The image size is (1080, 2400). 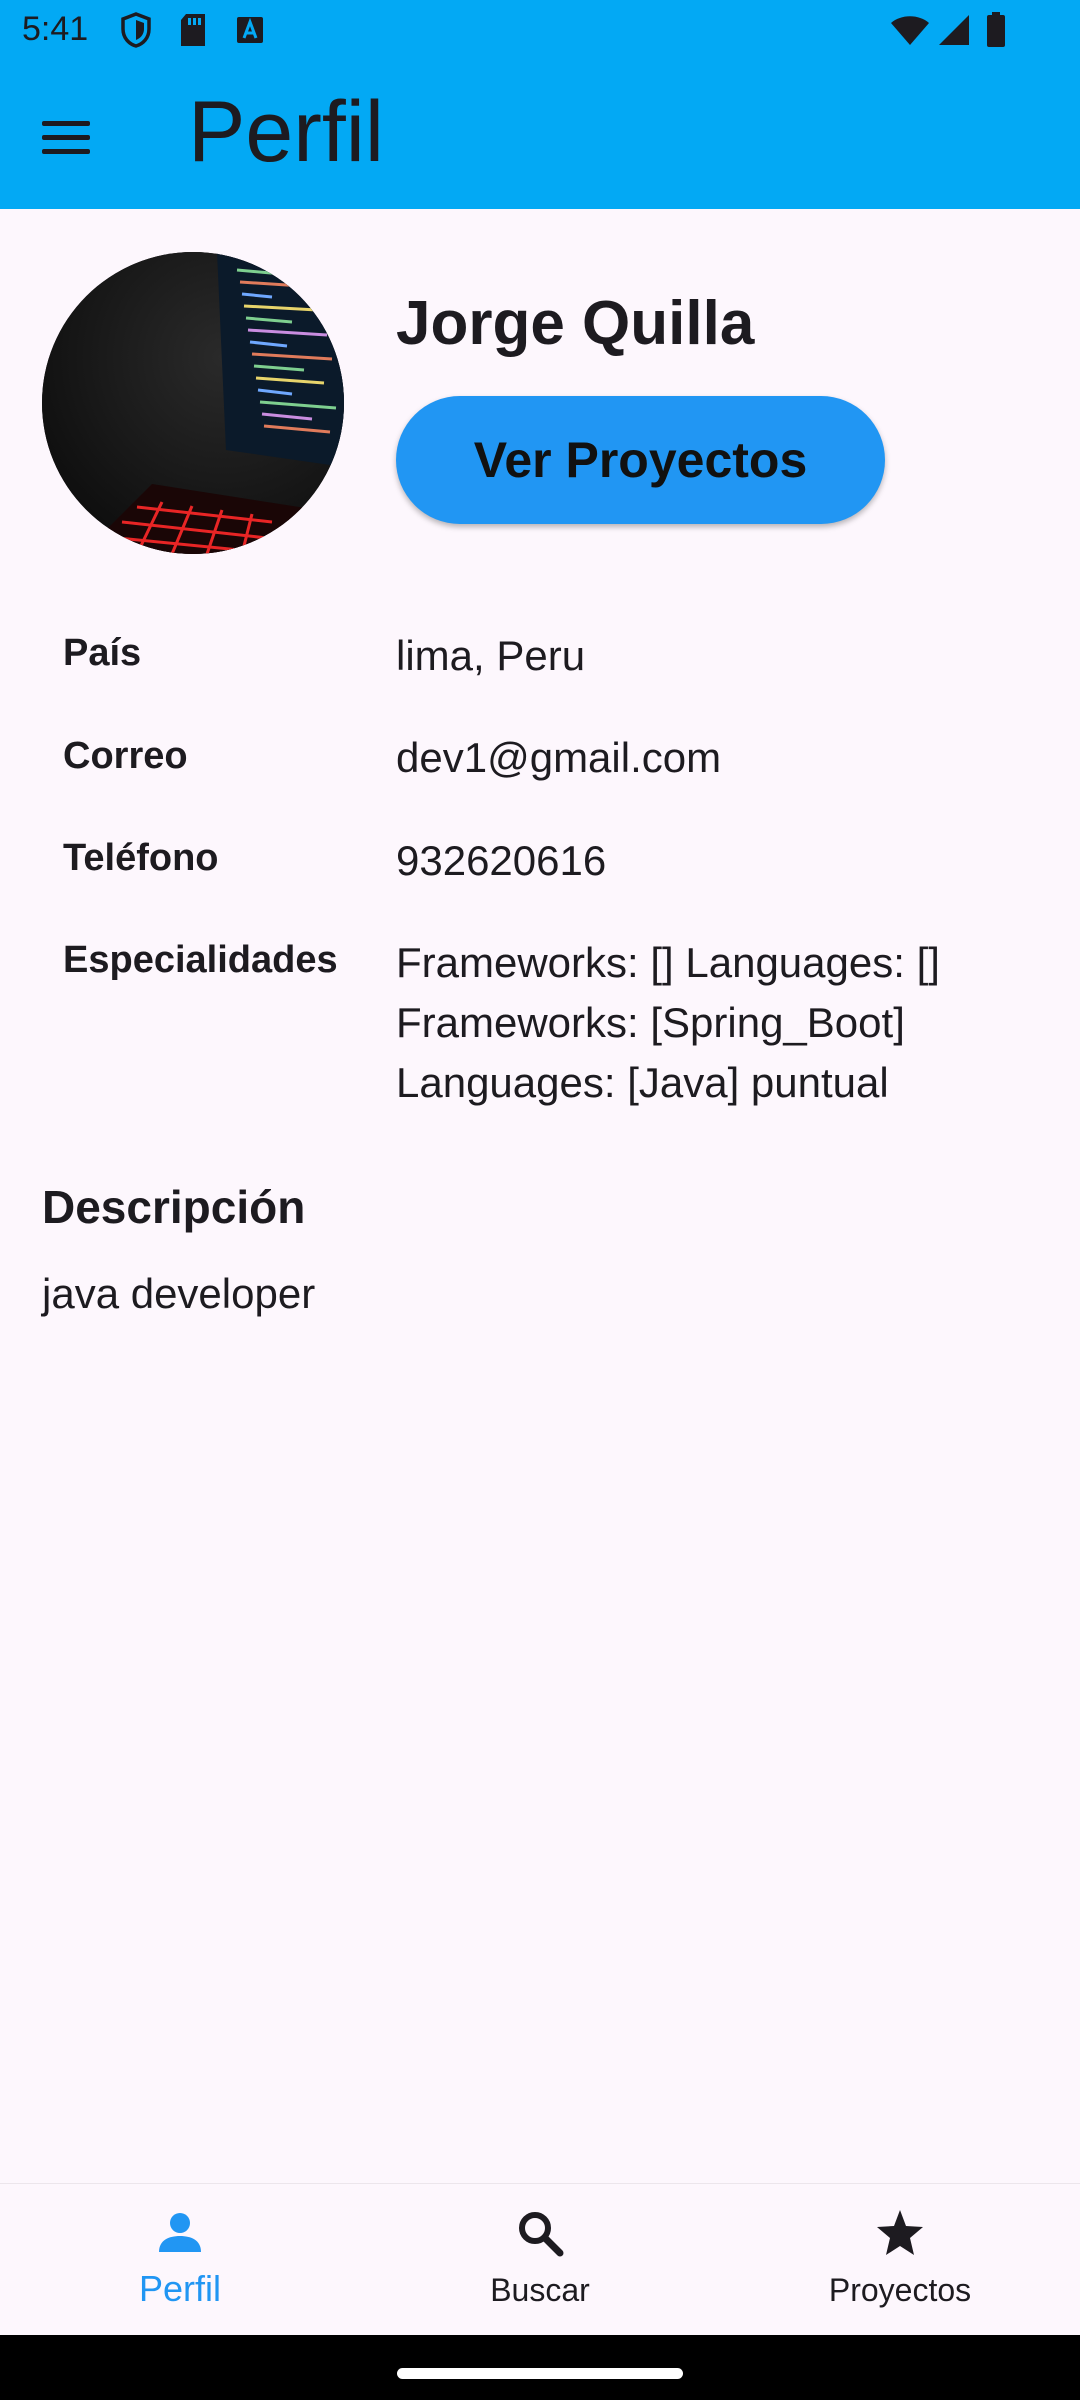 I want to click on battery-icon, so click(x=996, y=29).